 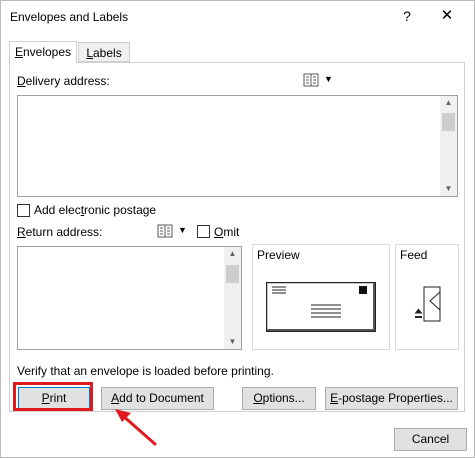 I want to click on add-electronic-postage-checkbox, so click(x=23, y=210).